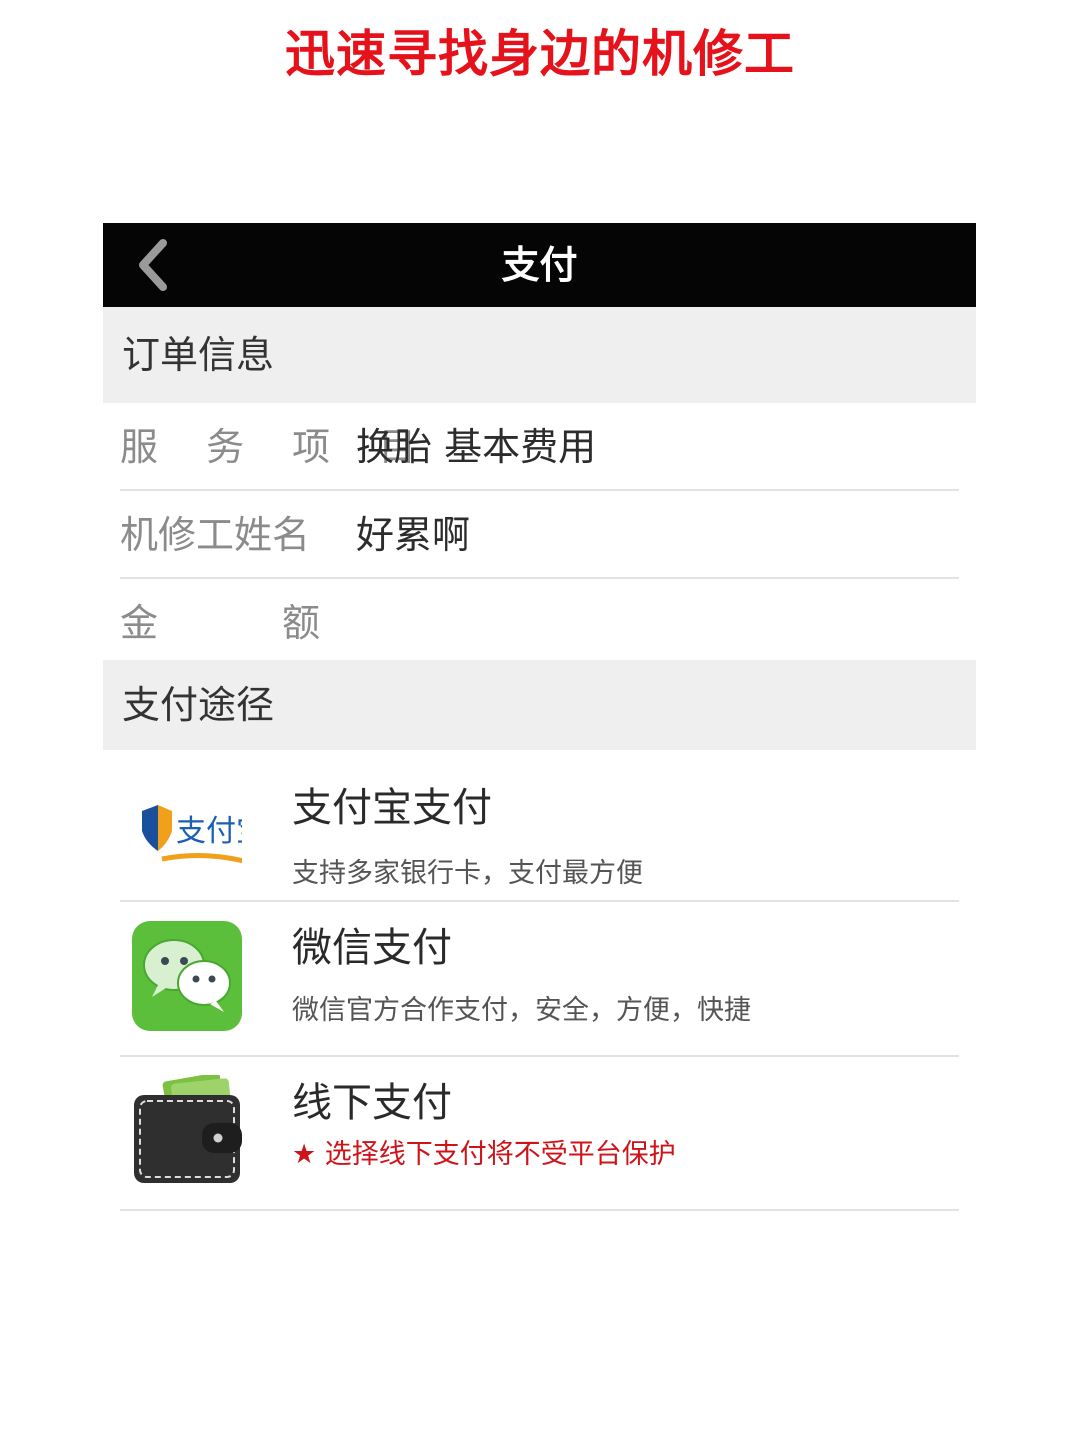 The width and height of the screenshot is (1080, 1439). What do you see at coordinates (215, 535) in the screenshot?
I see `mechanic-label: 机修工姓名` at bounding box center [215, 535].